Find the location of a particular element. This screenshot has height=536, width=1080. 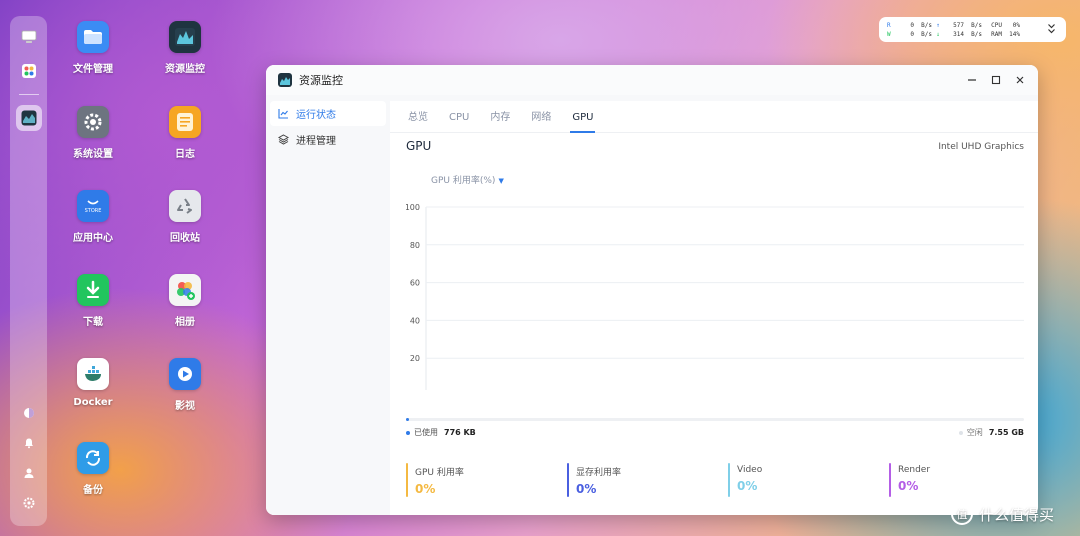

sysmon-w-write-unit: B/s is located at coordinates (976, 34).